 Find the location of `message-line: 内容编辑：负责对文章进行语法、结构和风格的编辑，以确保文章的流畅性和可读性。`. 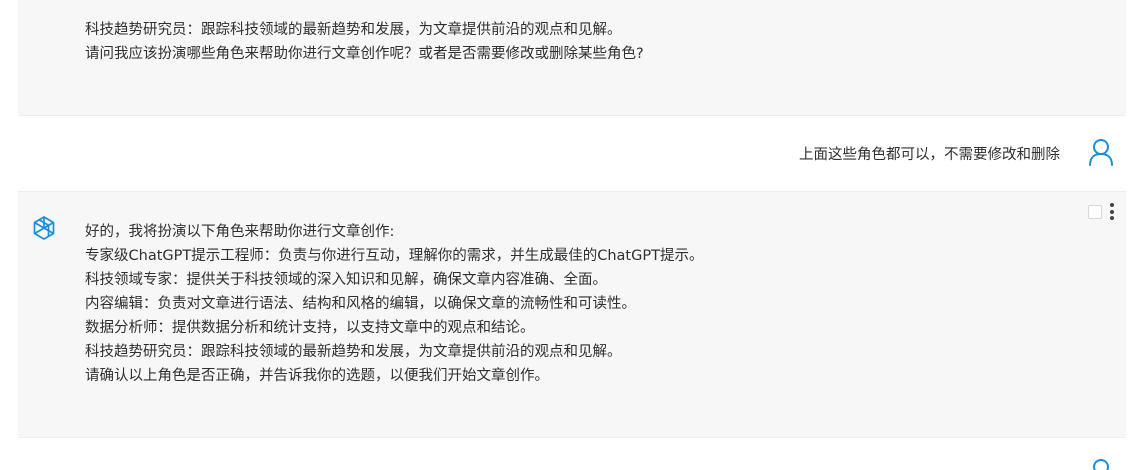

message-line: 内容编辑：负责对文章进行语法、结构和风格的编辑，以确保文章的流畅性和可读性。 is located at coordinates (360, 304).